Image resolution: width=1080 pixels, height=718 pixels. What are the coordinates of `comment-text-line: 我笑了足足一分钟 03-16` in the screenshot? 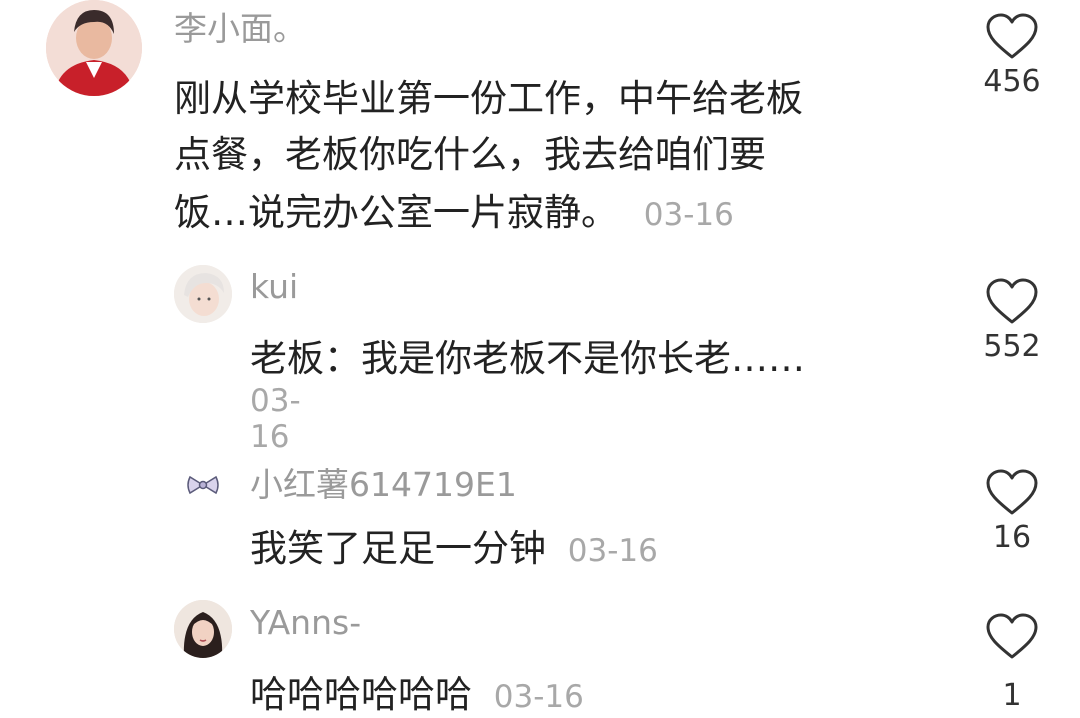 It's located at (454, 545).